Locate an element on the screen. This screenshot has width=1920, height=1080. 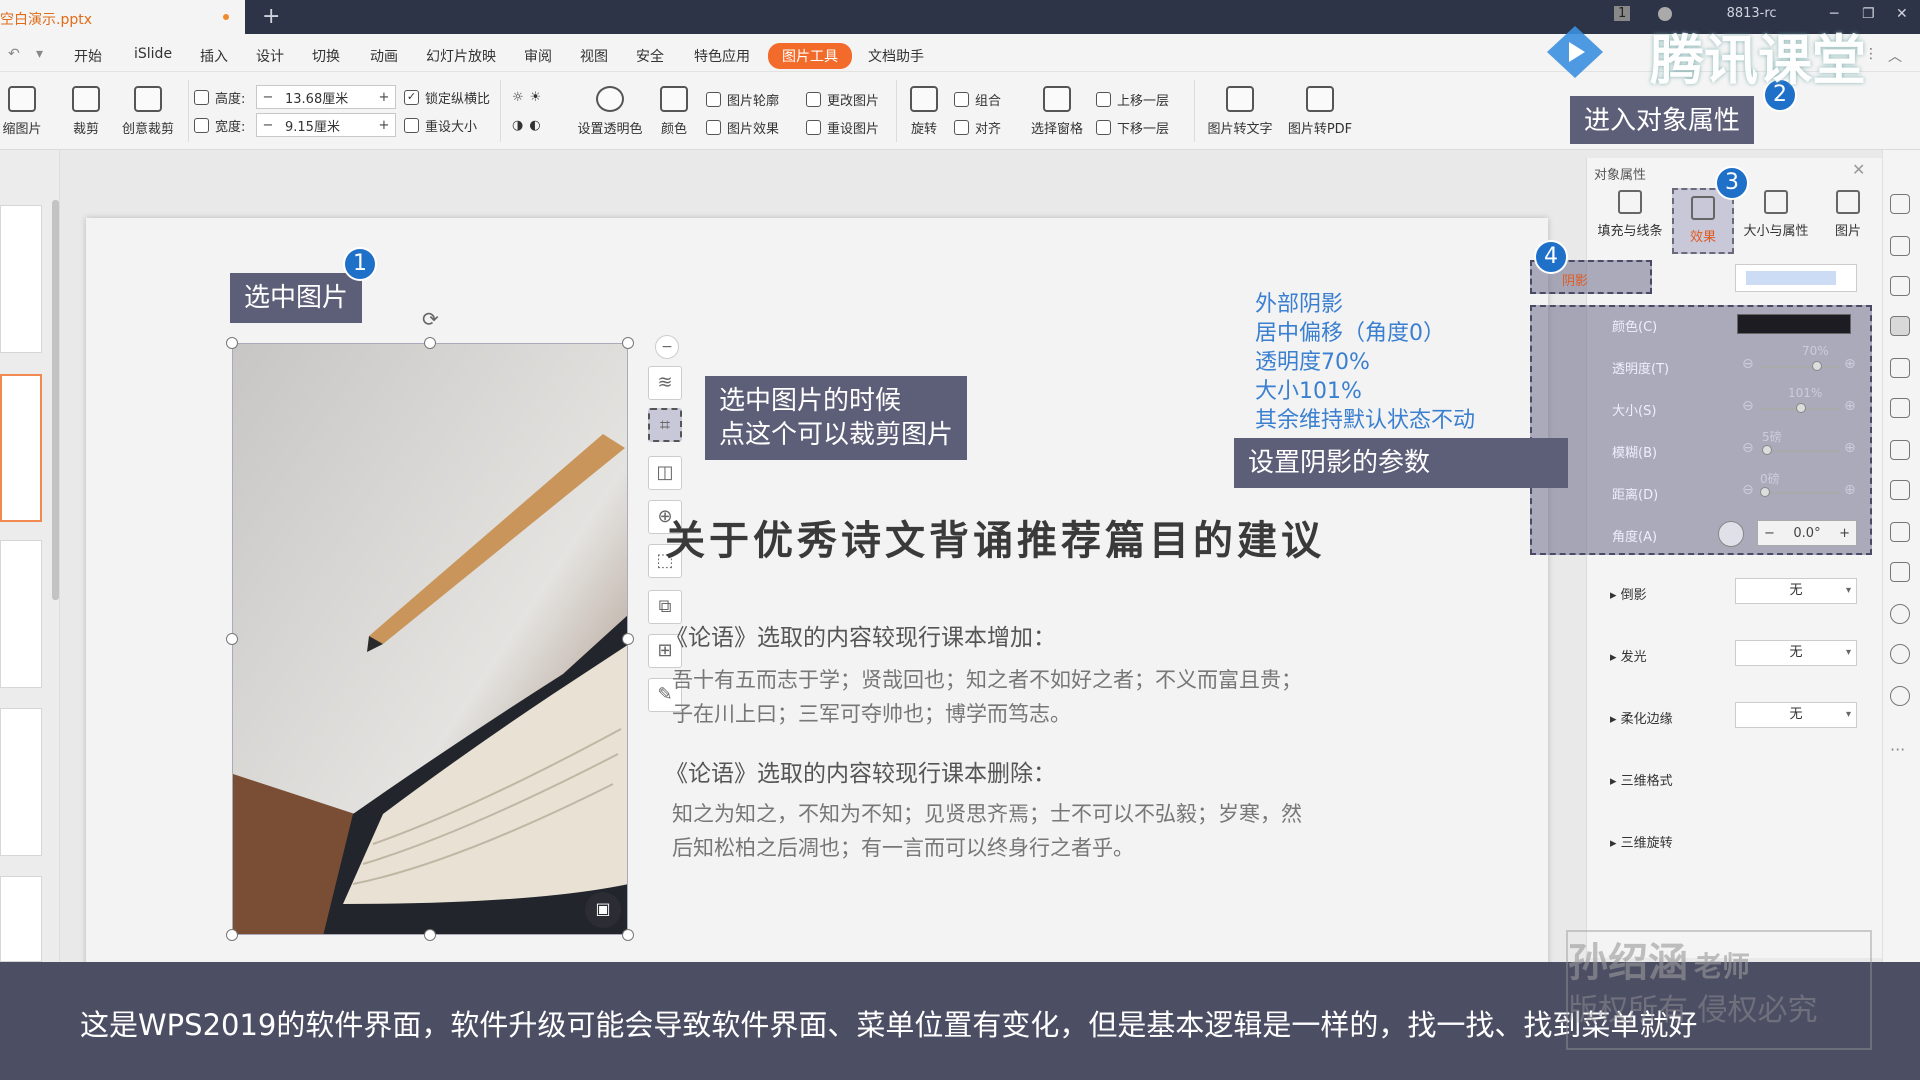
image-icon is located at coordinates (1900, 532).